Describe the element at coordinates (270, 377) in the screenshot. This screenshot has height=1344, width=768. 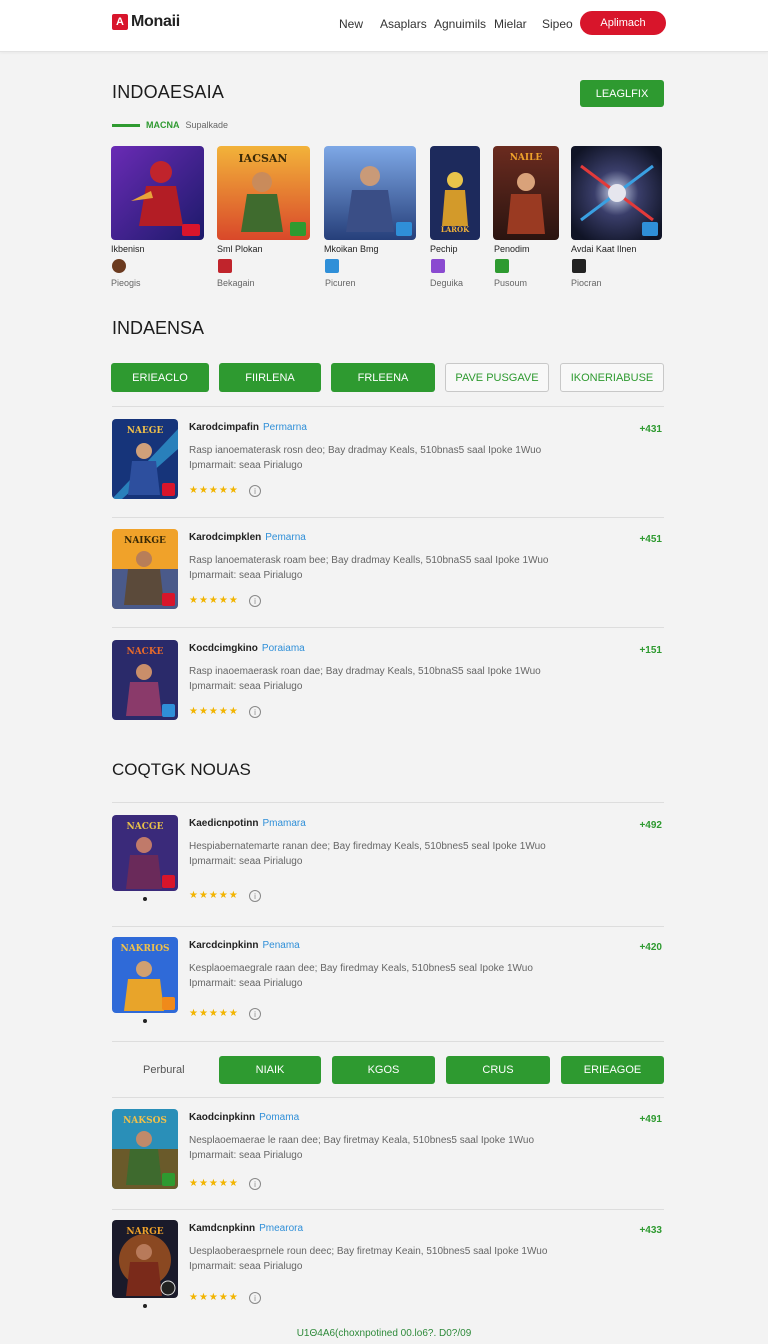
I see `filter-button: FIIRLENA` at that location.